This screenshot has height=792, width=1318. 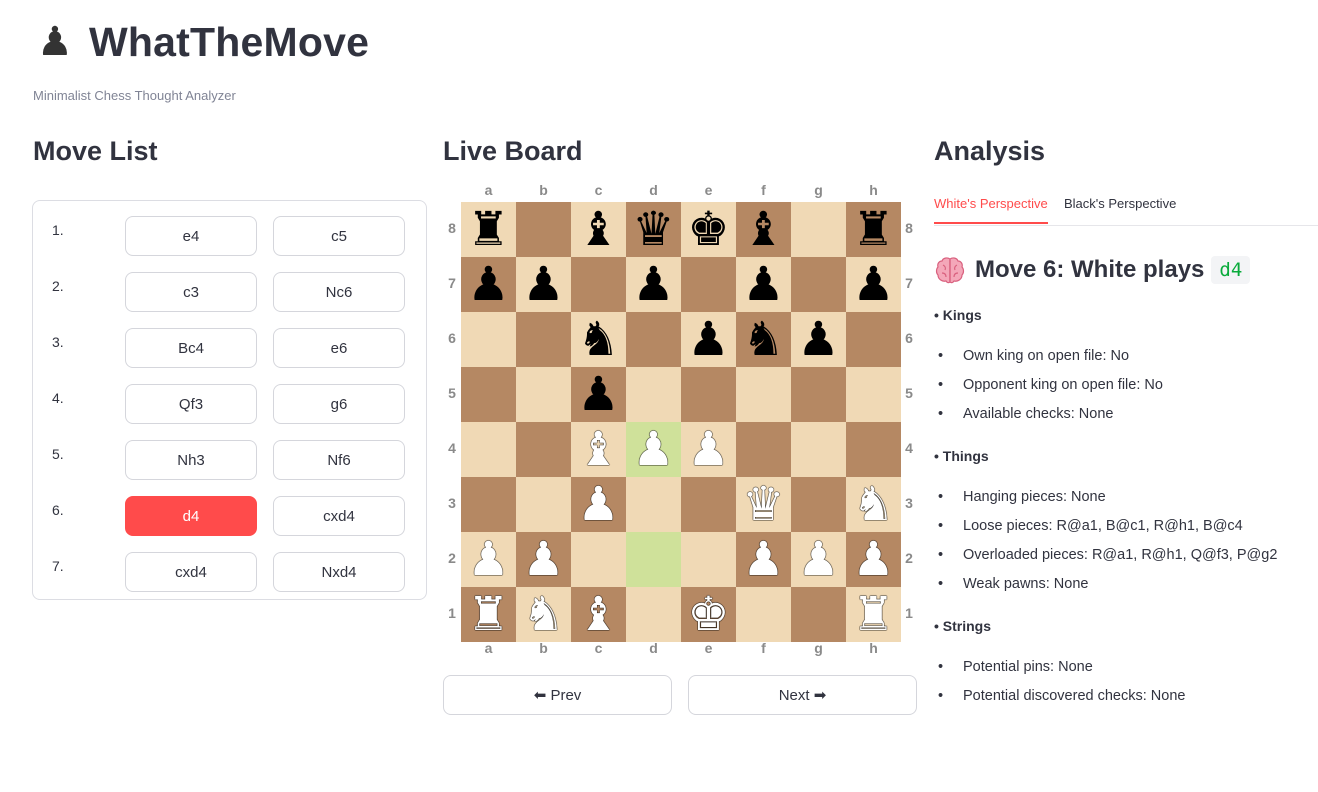 What do you see at coordinates (543, 504) in the screenshot?
I see `square-b3` at bounding box center [543, 504].